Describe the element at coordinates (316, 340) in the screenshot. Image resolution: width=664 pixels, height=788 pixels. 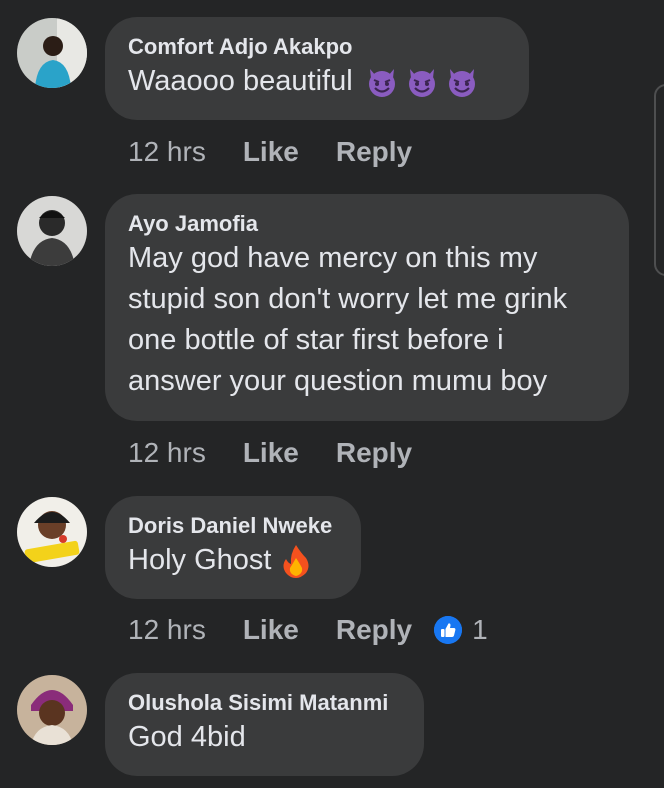
I see `comment-text-line: one bottle of star first before i` at that location.